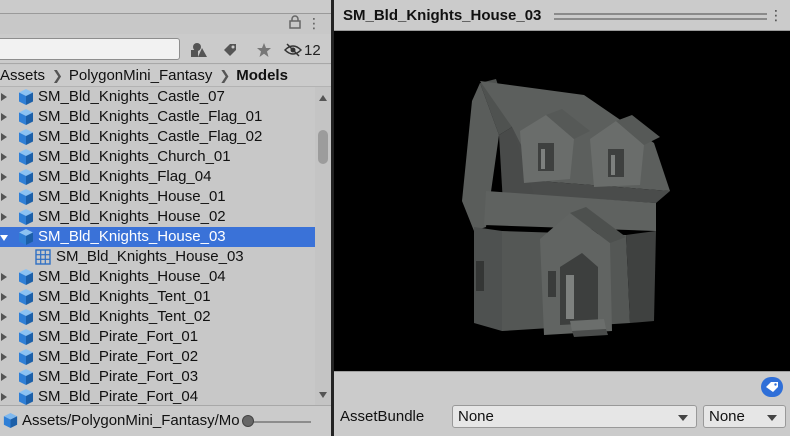 The height and width of the screenshot is (436, 790). I want to click on search-input, so click(90, 49).